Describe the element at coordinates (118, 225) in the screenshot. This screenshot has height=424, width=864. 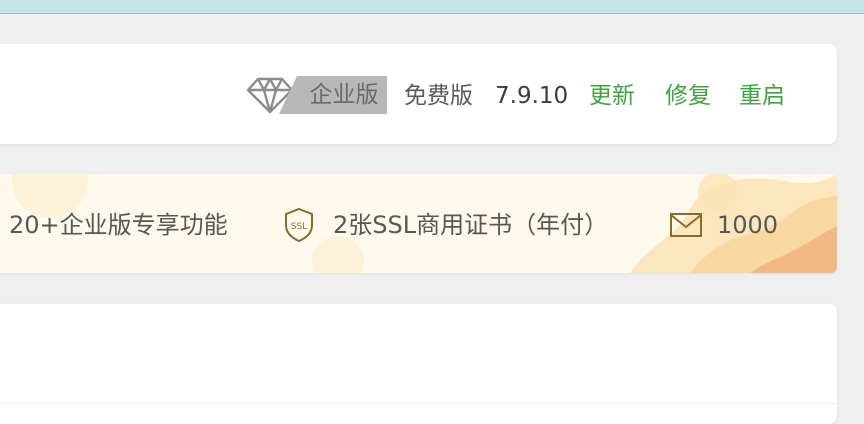
I see `enterprise-features-text: 20+企业版专享功能` at that location.